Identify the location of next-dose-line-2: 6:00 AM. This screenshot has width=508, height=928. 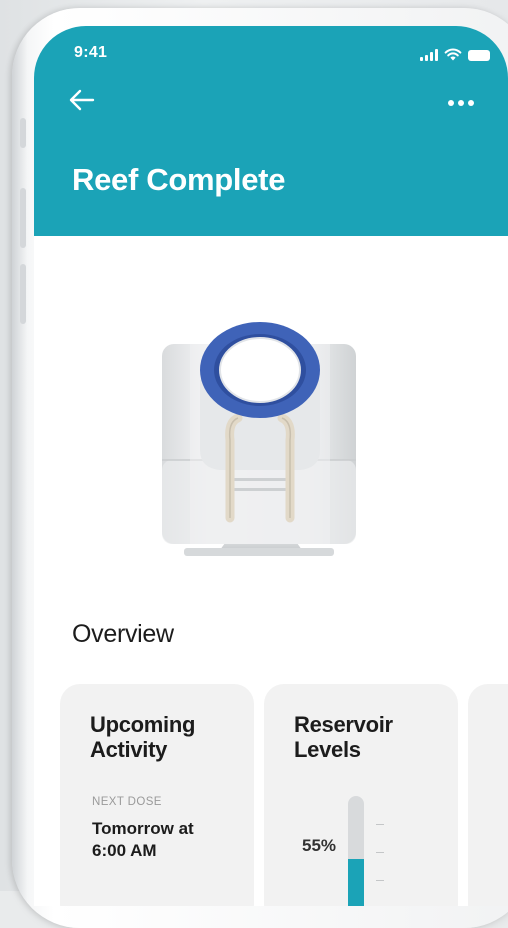
(124, 850).